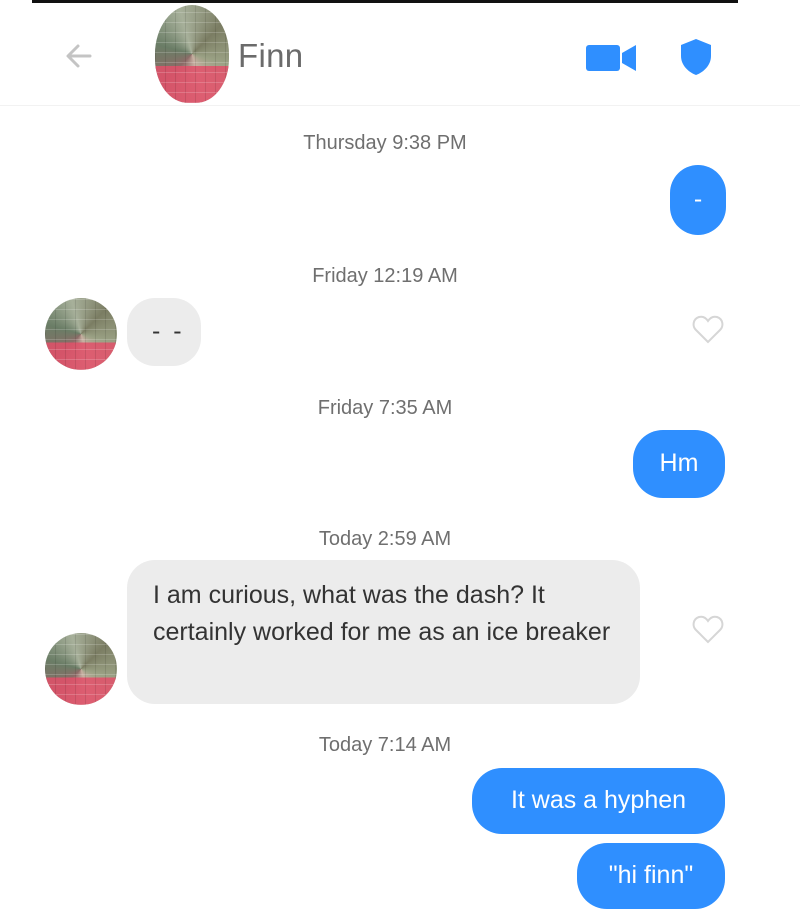  What do you see at coordinates (696, 57) in the screenshot?
I see `shield-icon` at bounding box center [696, 57].